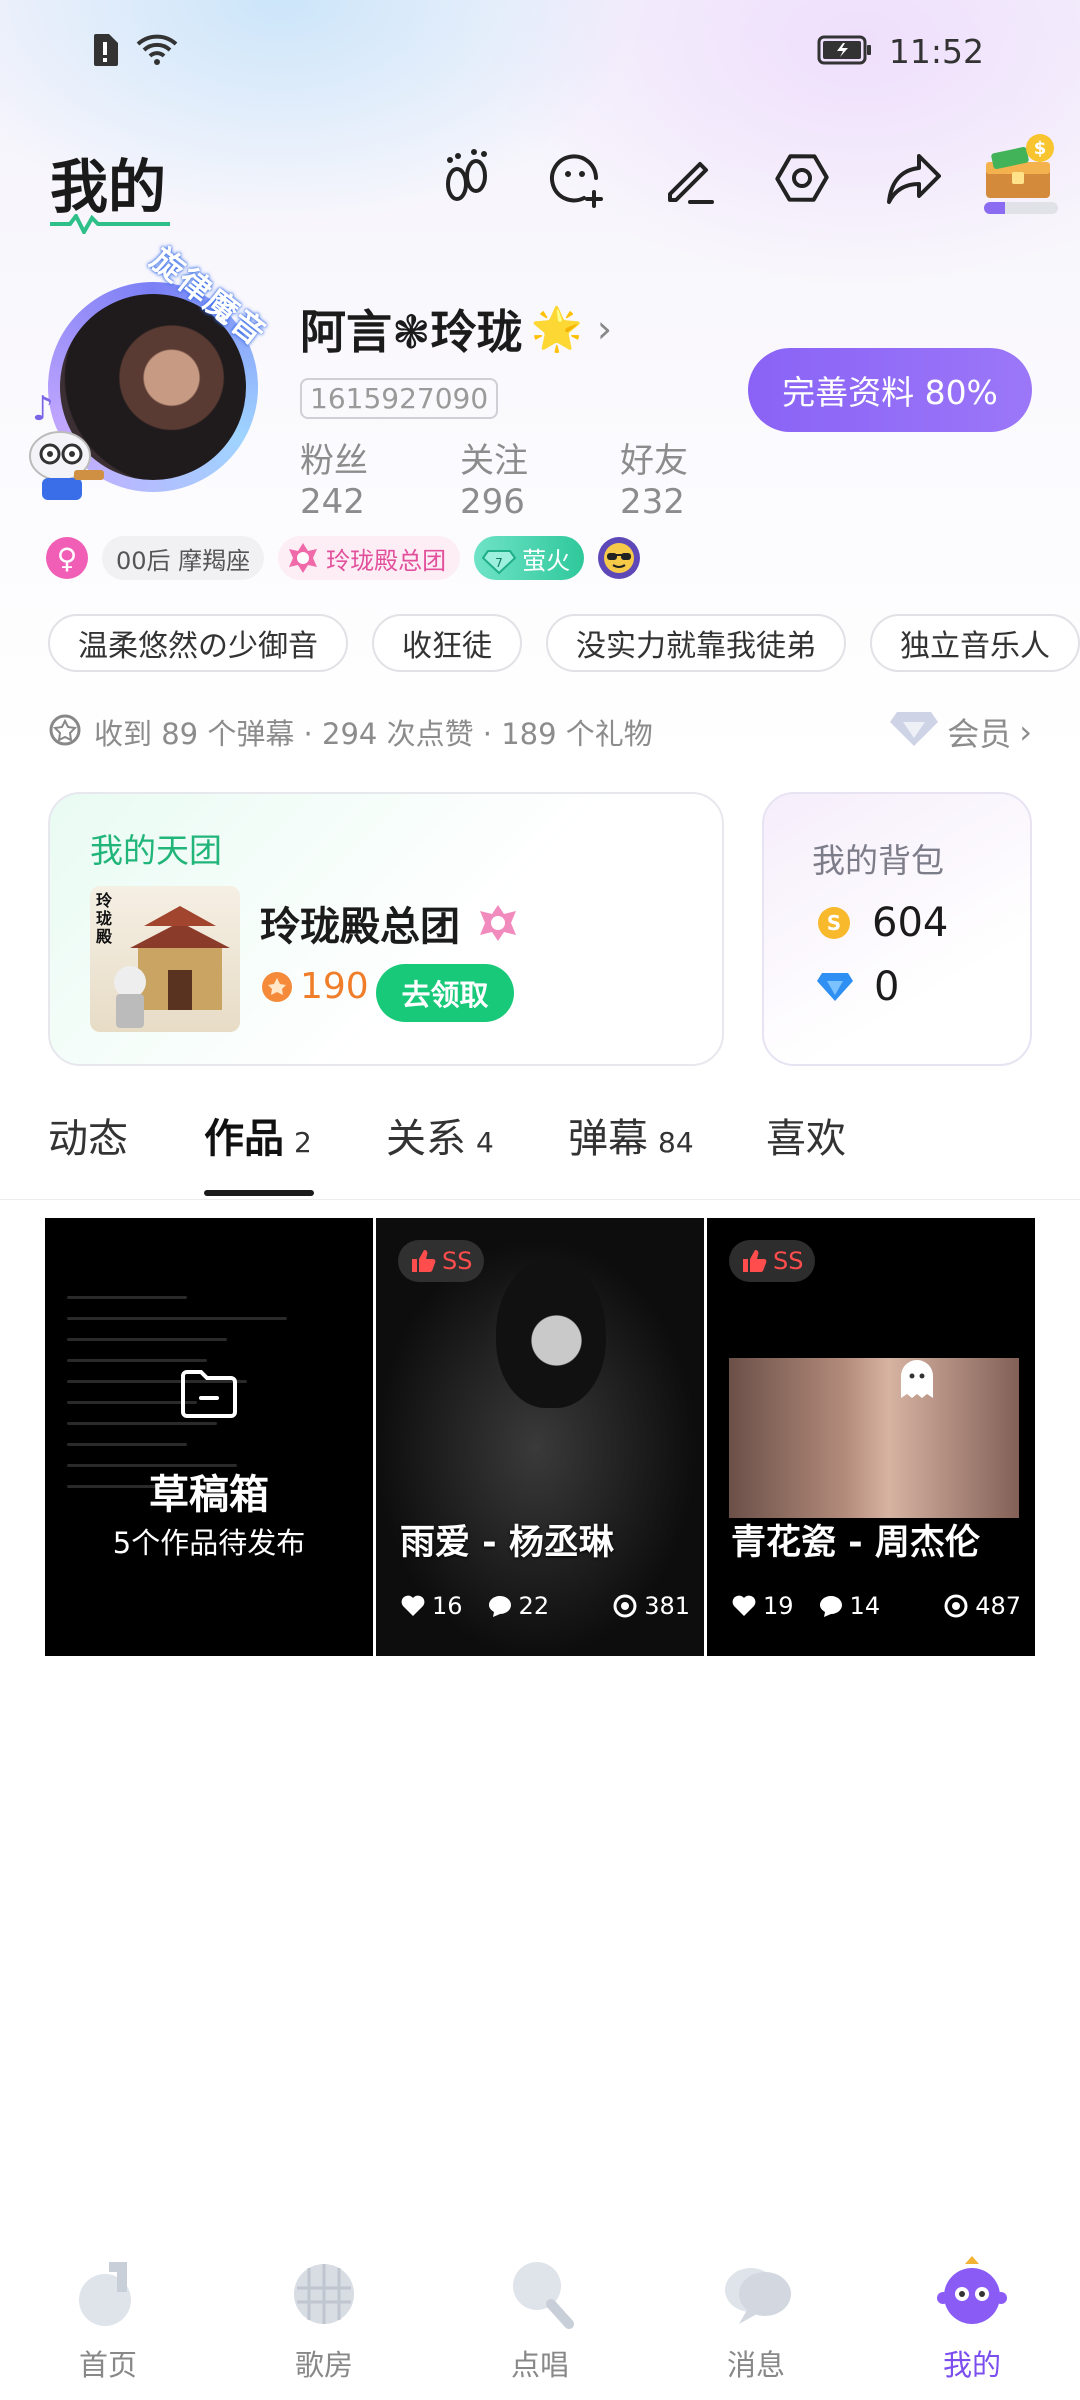 The width and height of the screenshot is (1080, 2400). What do you see at coordinates (876, 1606) in the screenshot?
I see `work-stats: 19 14 487` at bounding box center [876, 1606].